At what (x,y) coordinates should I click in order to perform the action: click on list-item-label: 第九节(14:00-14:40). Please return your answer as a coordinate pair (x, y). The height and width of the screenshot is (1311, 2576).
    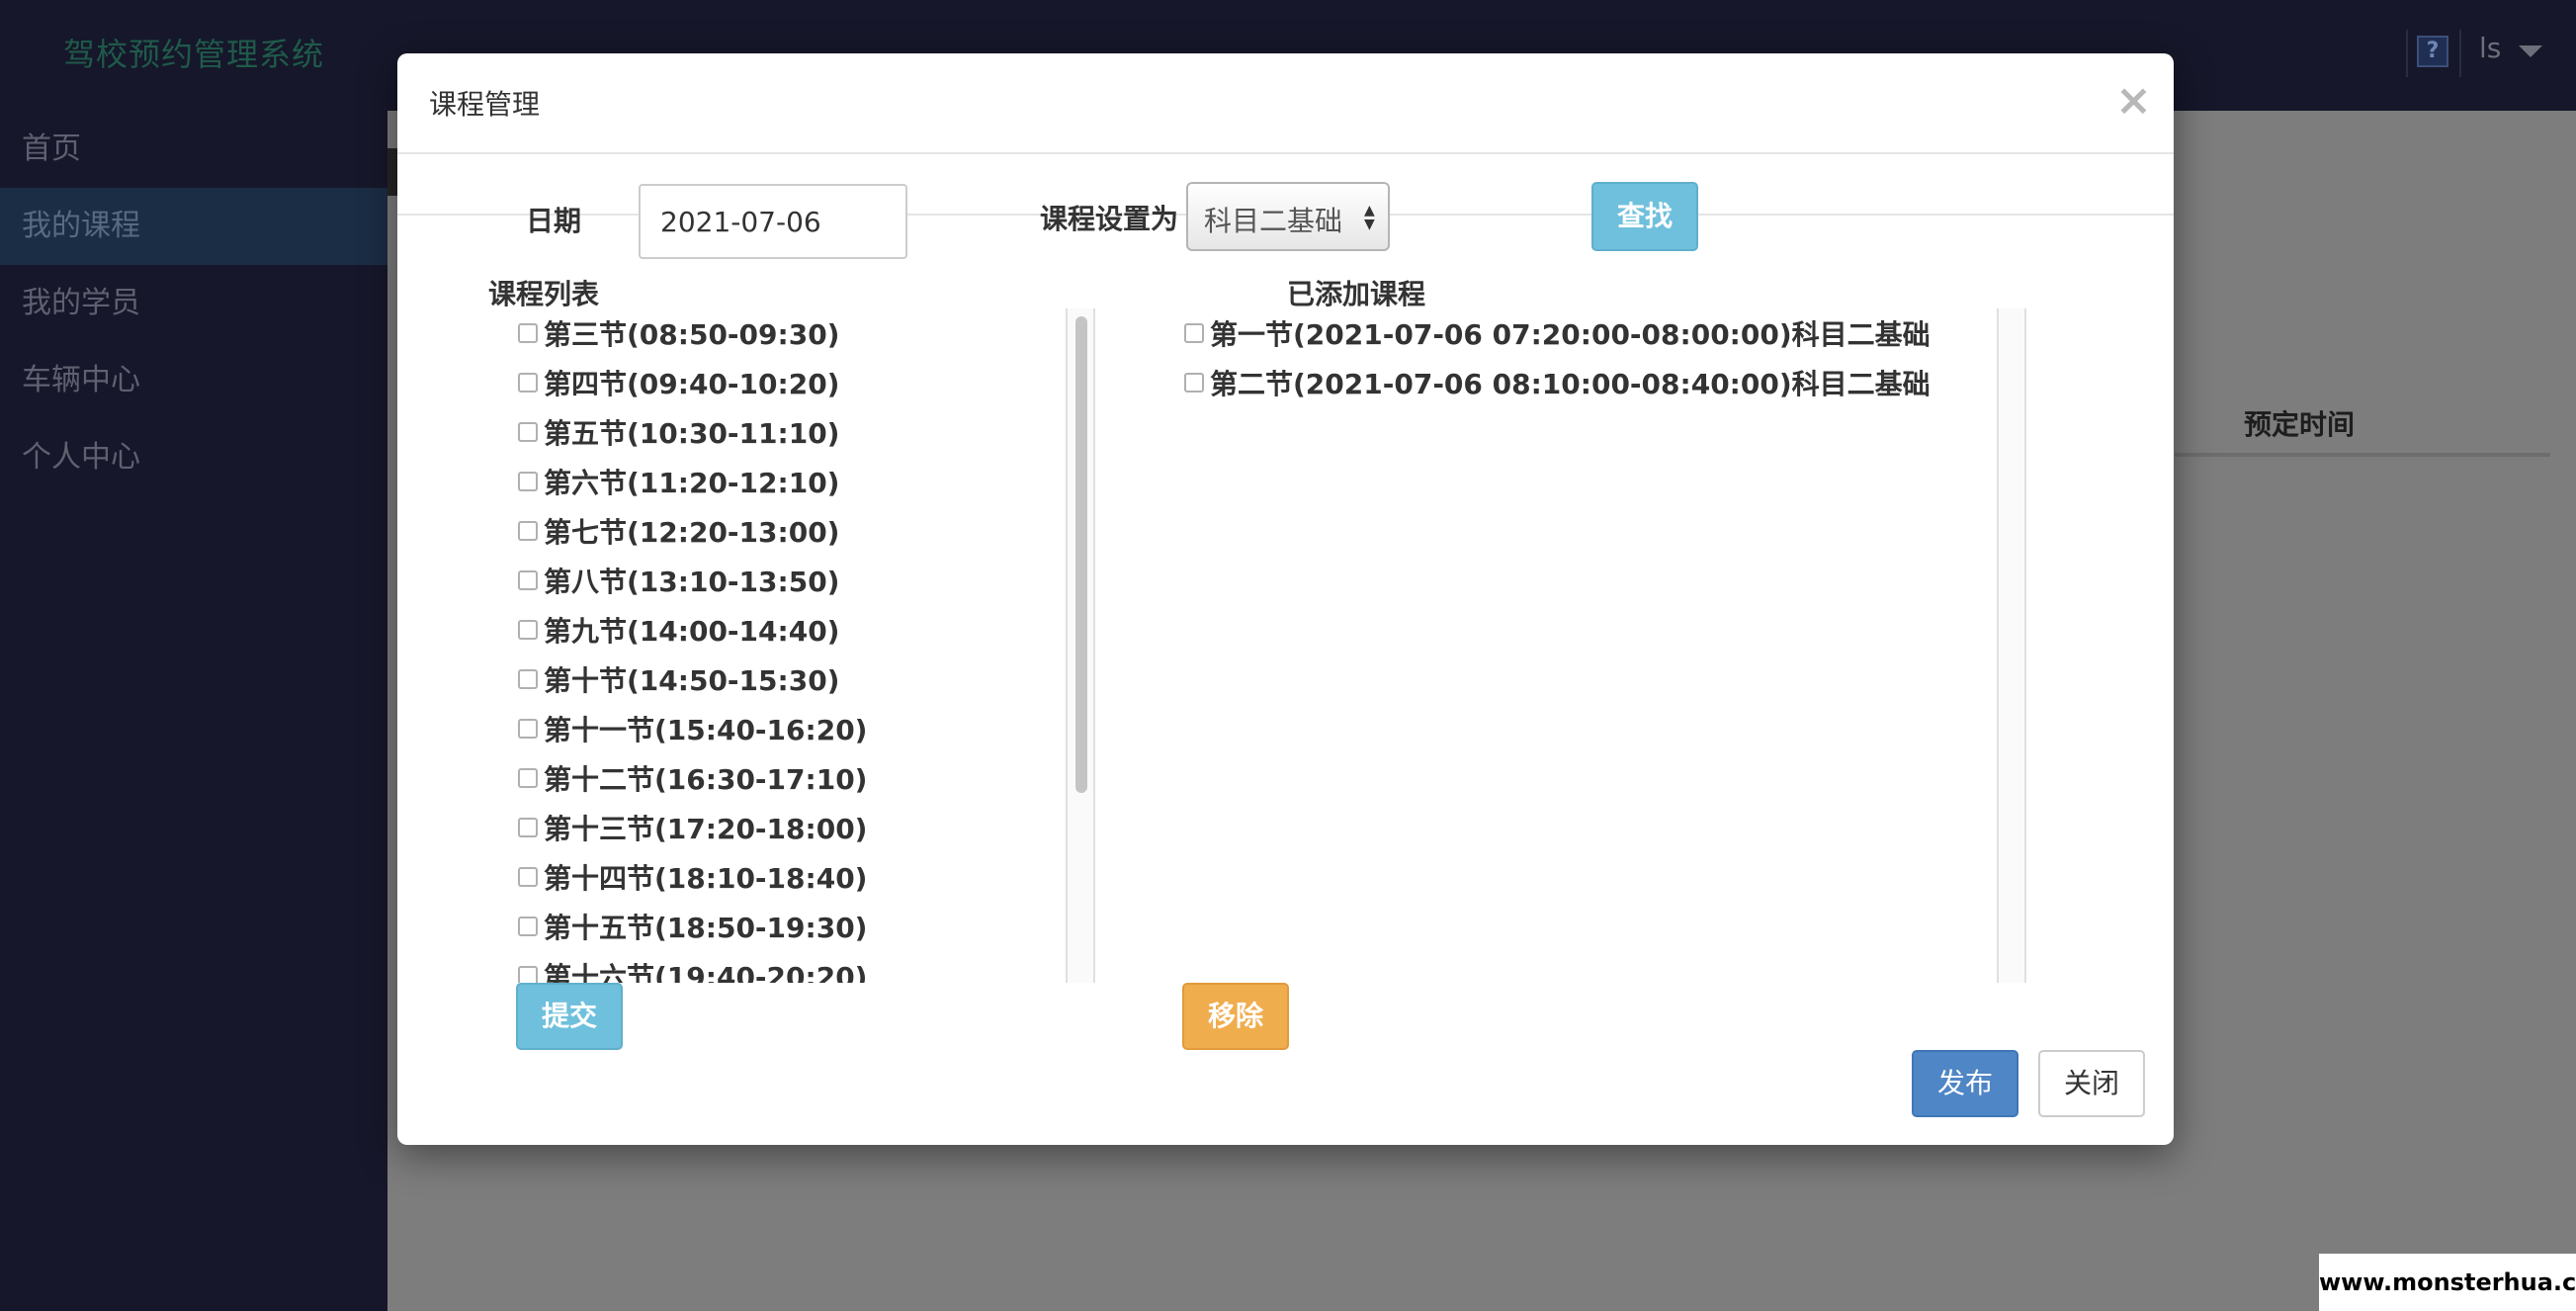
    Looking at the image, I should click on (692, 632).